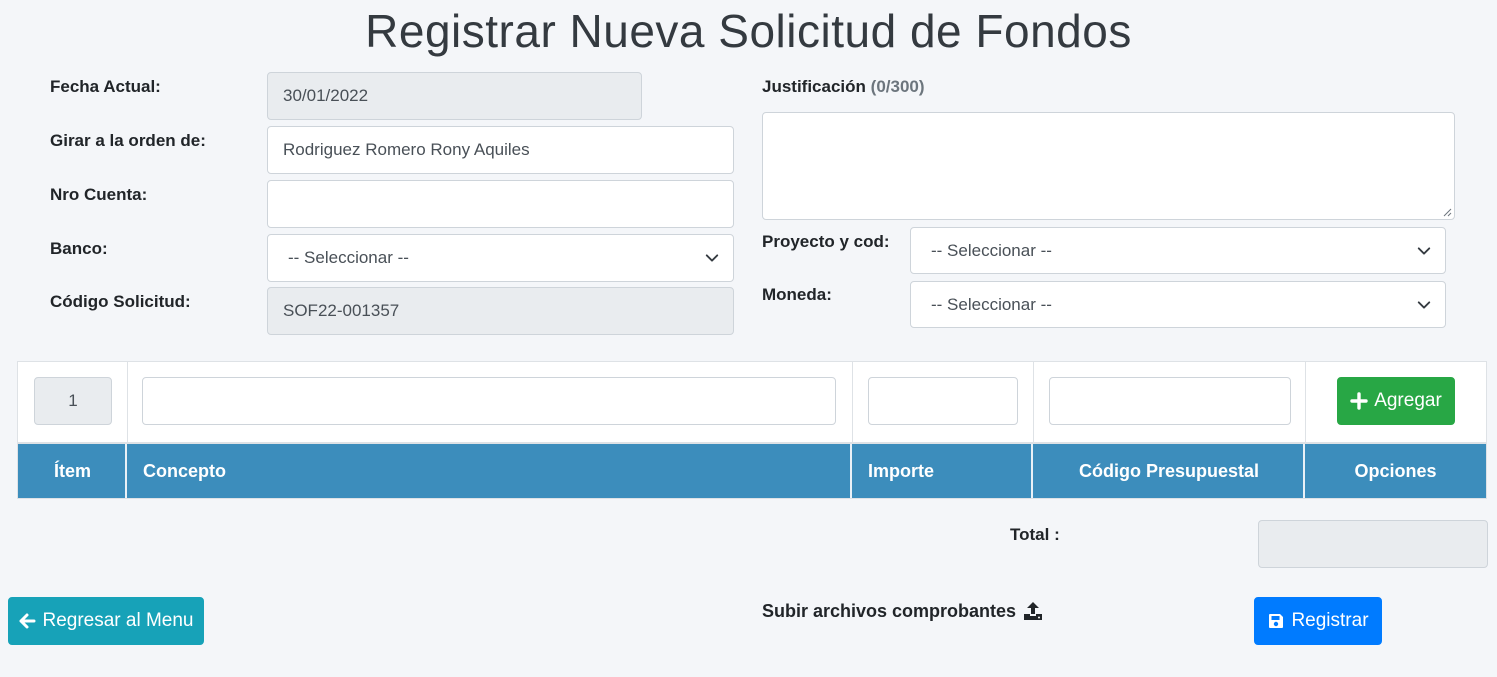 Image resolution: width=1497 pixels, height=677 pixels. I want to click on item-number-field: 1, so click(73, 401).